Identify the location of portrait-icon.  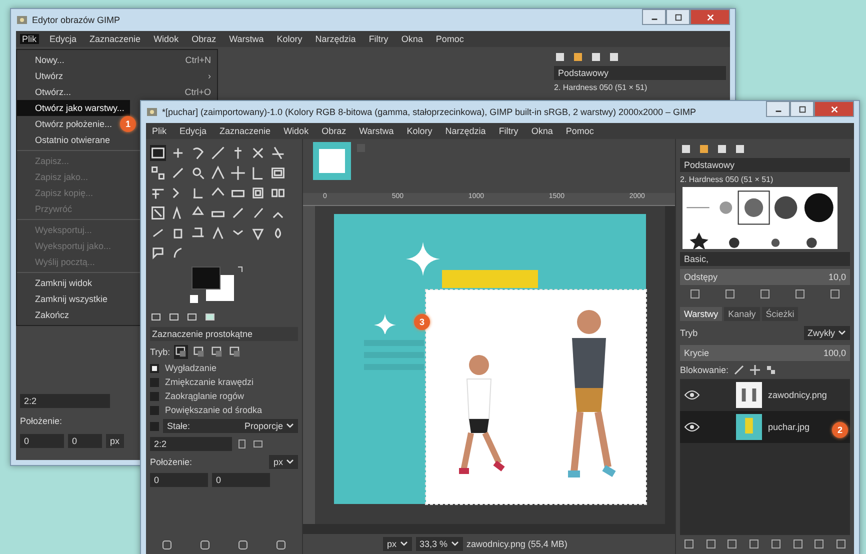
(242, 444).